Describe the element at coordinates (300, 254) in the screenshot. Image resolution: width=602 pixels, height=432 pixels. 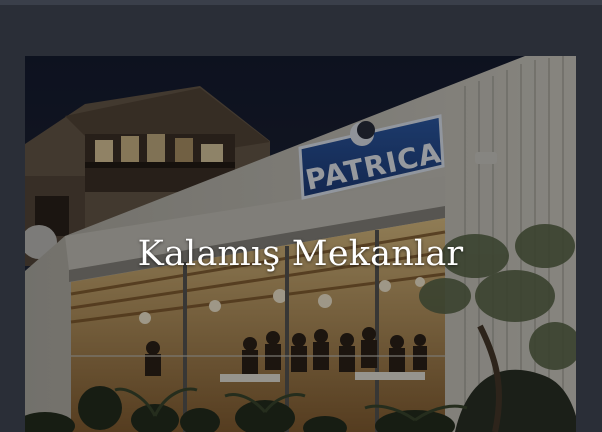
I see `card-title: Kalamış Mekanlar` at that location.